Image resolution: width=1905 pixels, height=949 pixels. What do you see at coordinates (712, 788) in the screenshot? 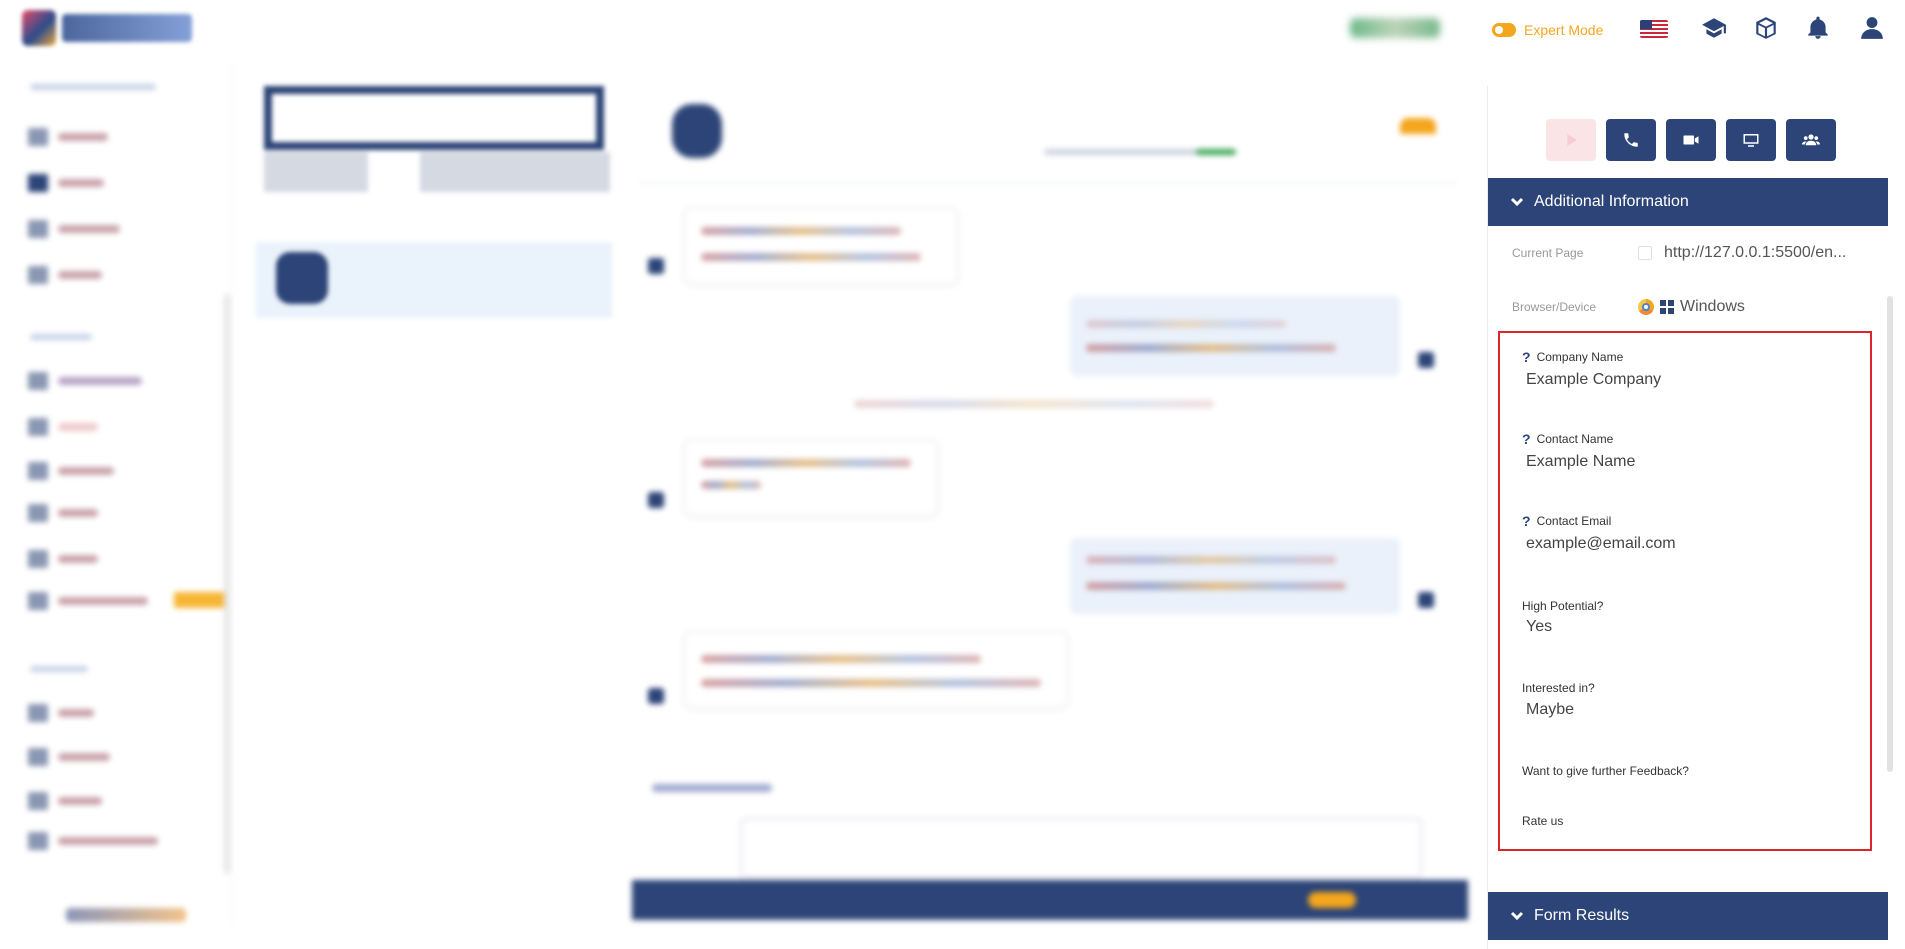
I see `composer-options` at bounding box center [712, 788].